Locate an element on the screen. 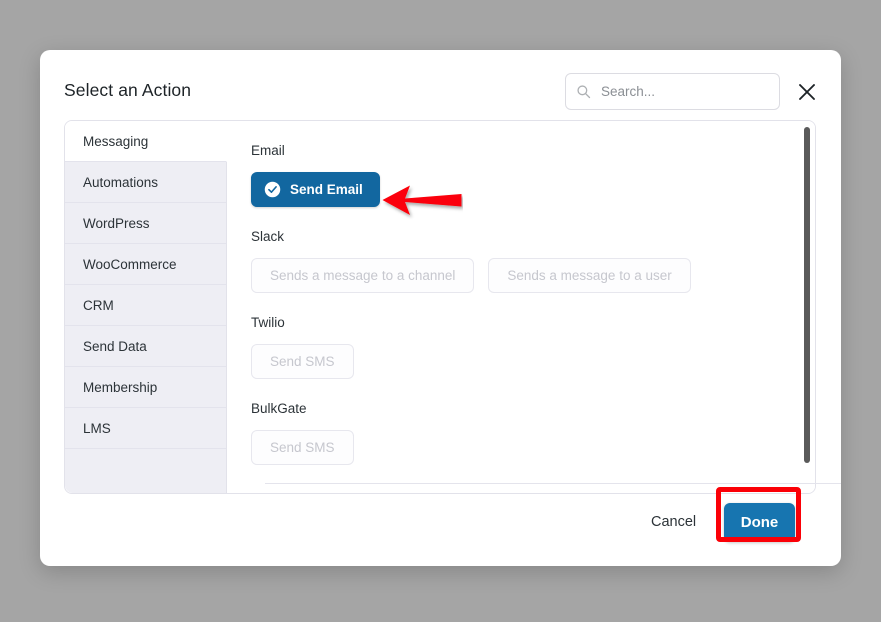  page-title: Select an Action is located at coordinates (128, 90).